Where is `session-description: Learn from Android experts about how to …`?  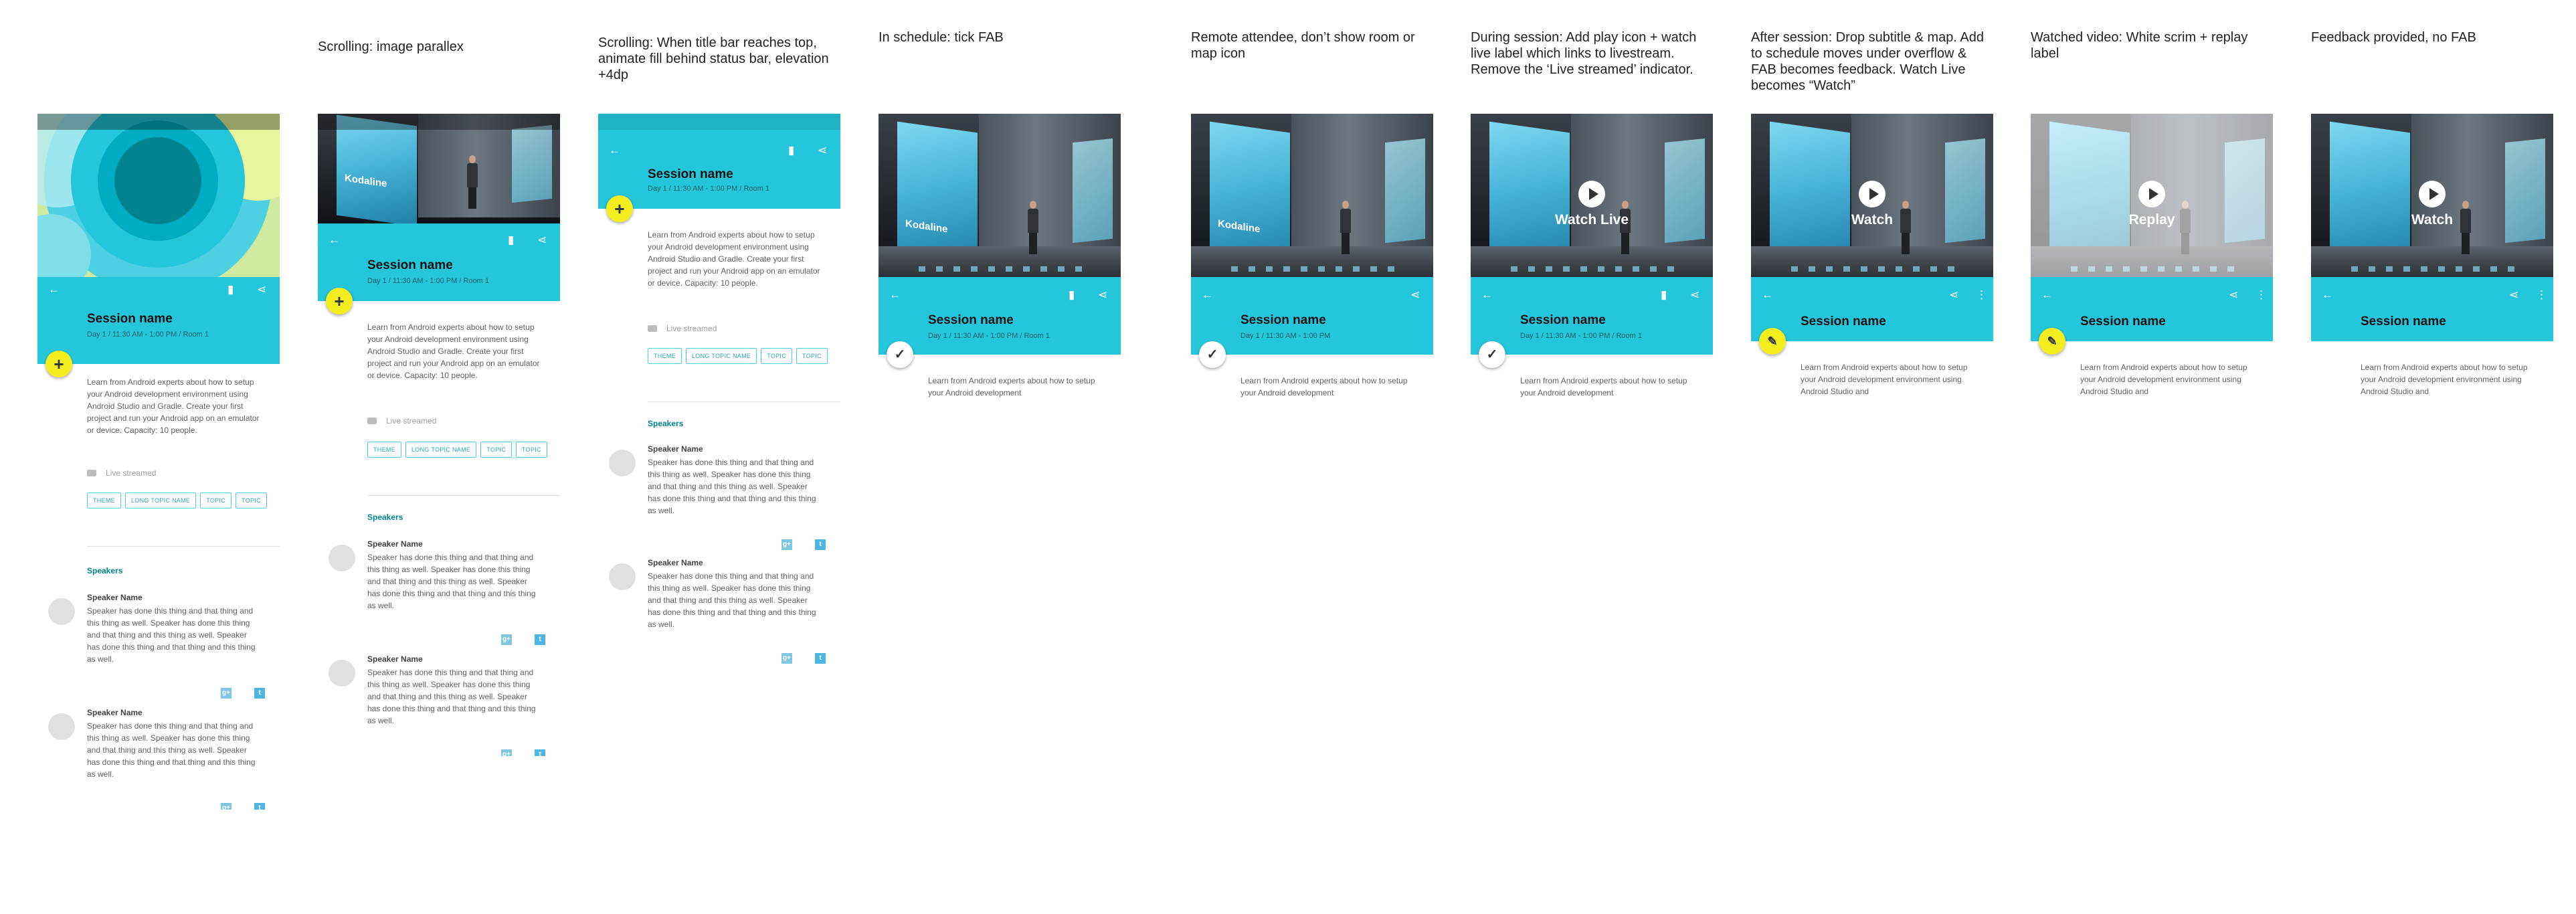 session-description: Learn from Android experts about how to … is located at coordinates (1012, 387).